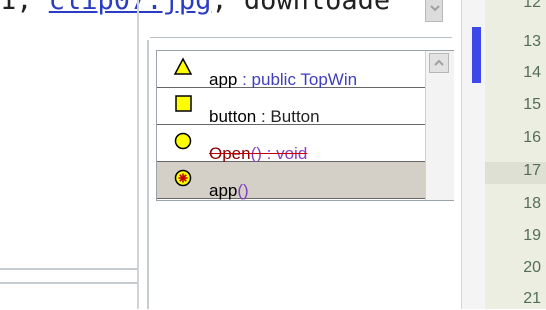  What do you see at coordinates (532, 170) in the screenshot?
I see `line-number-current: 17` at bounding box center [532, 170].